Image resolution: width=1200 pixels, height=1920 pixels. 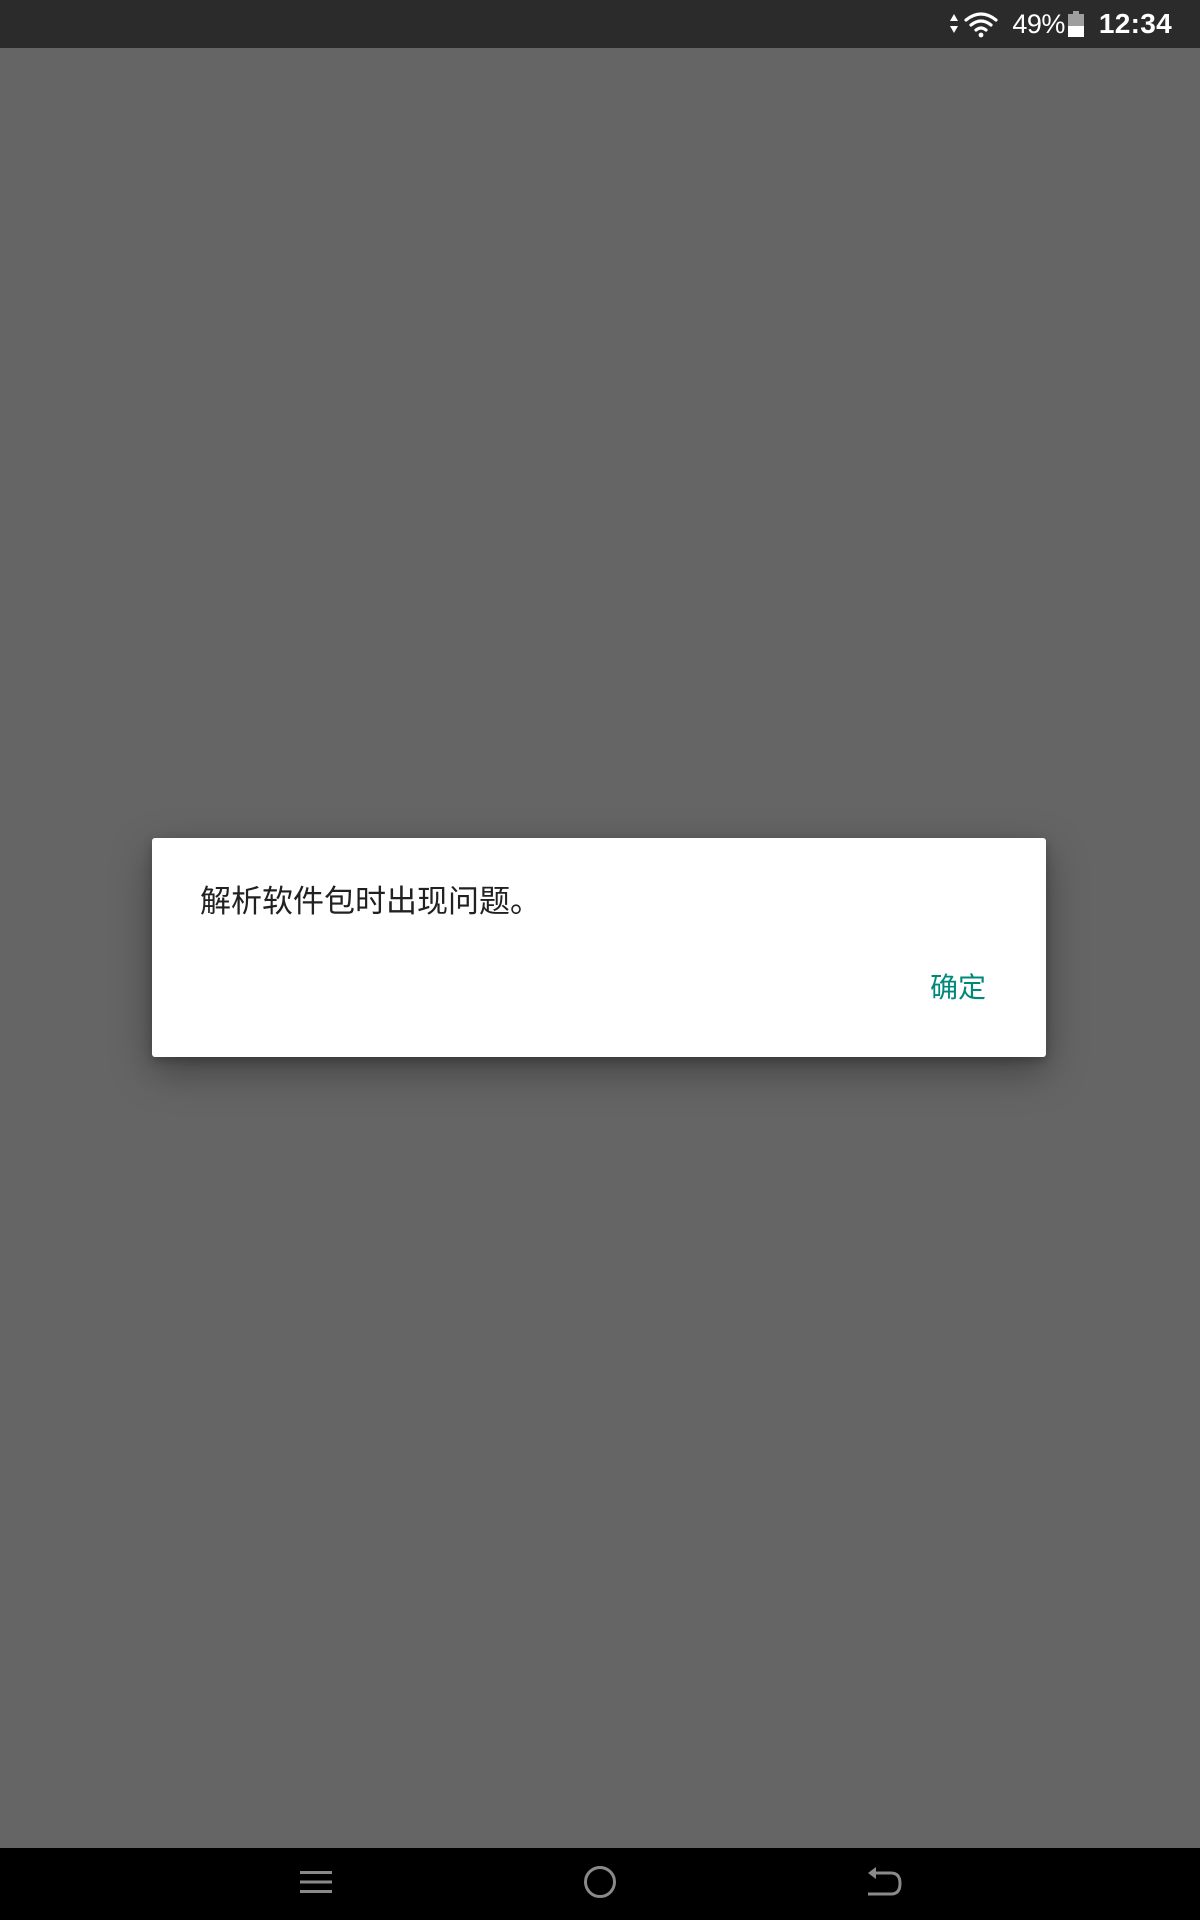 I want to click on status-icons: 49% 12:34, so click(x=1060, y=24).